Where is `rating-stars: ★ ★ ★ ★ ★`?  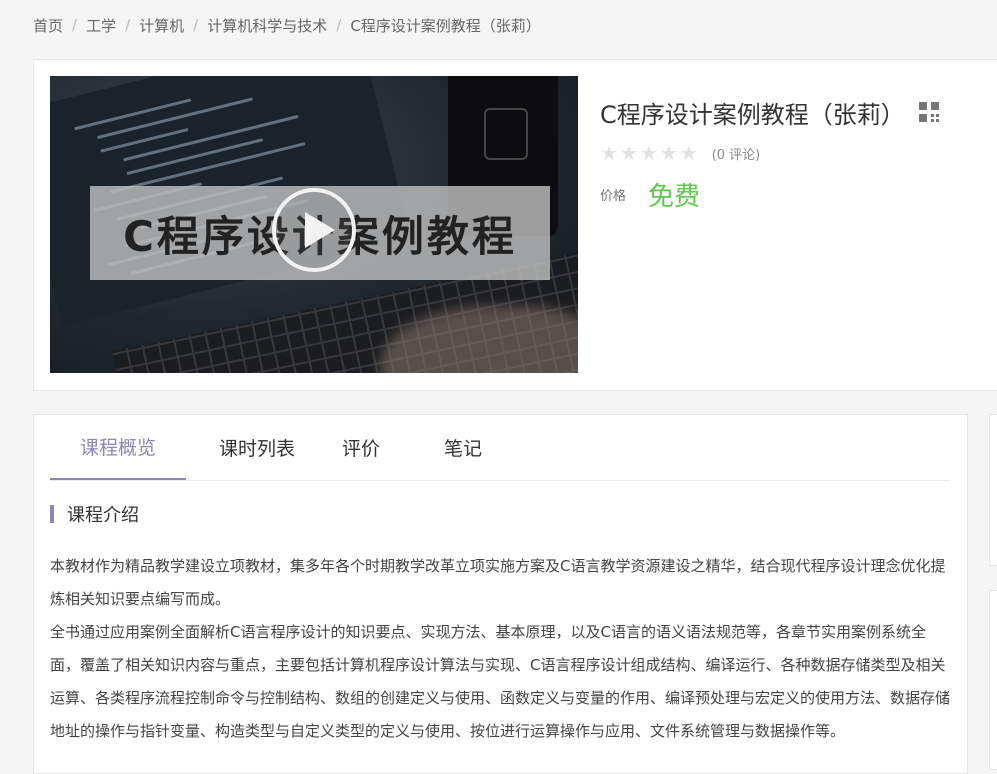
rating-stars: ★ ★ ★ ★ ★ is located at coordinates (650, 153).